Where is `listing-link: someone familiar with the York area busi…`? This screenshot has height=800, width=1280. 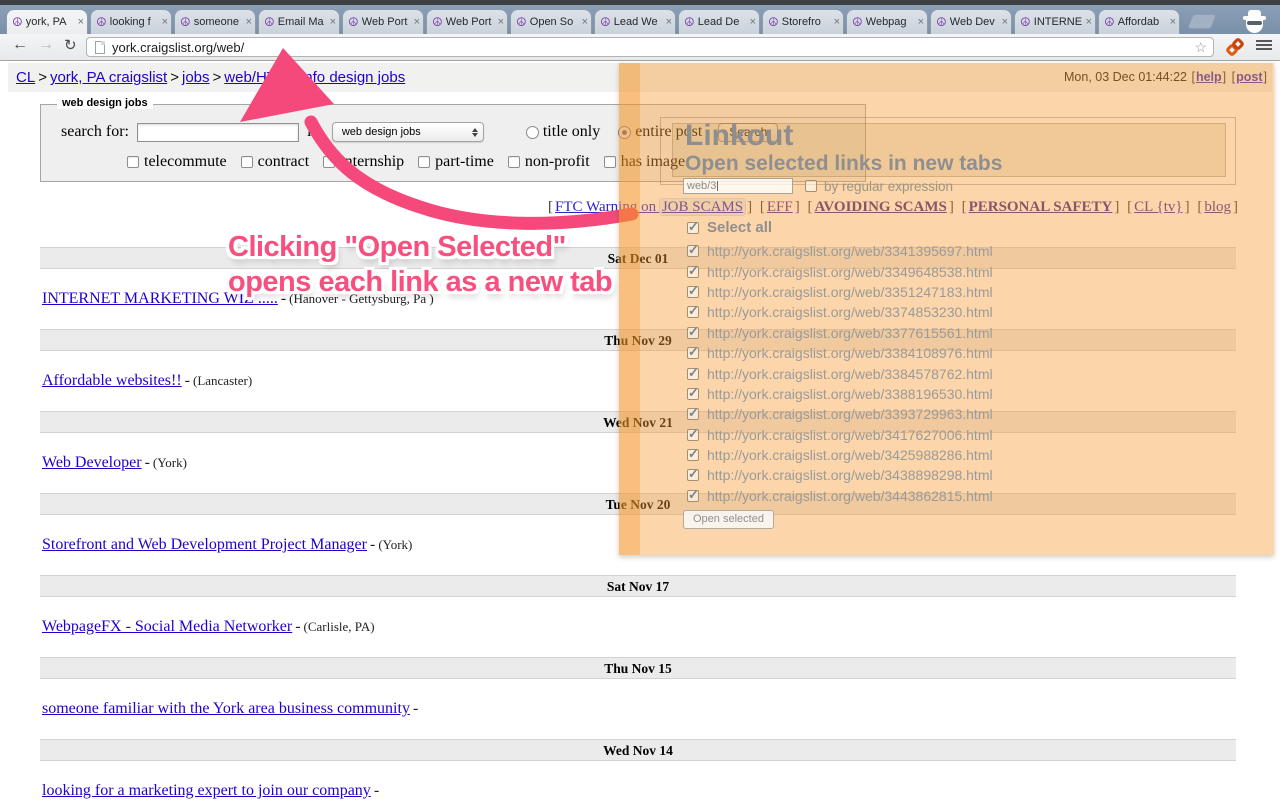
listing-link: someone familiar with the York area busi… is located at coordinates (226, 708).